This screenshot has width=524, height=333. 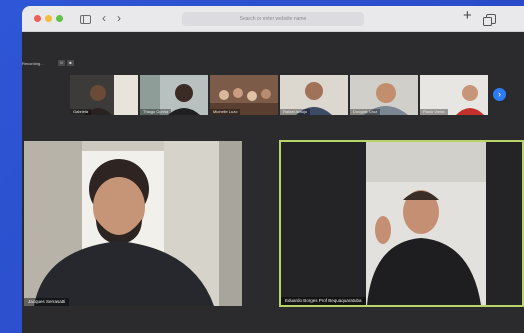 I want to click on new-tab-icon: +, so click(x=467, y=15).